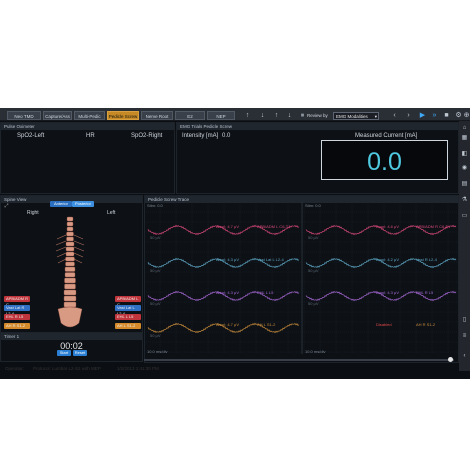  Describe the element at coordinates (157, 115) in the screenshot. I see `tab-nerve-root: Nerve Root` at that location.